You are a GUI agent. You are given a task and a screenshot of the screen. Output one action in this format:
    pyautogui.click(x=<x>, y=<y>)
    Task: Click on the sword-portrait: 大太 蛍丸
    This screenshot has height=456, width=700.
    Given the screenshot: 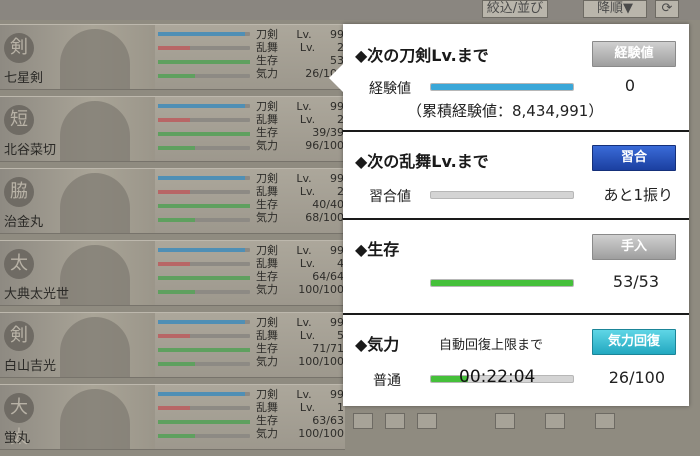 What is the action you would take?
    pyautogui.click(x=77, y=417)
    